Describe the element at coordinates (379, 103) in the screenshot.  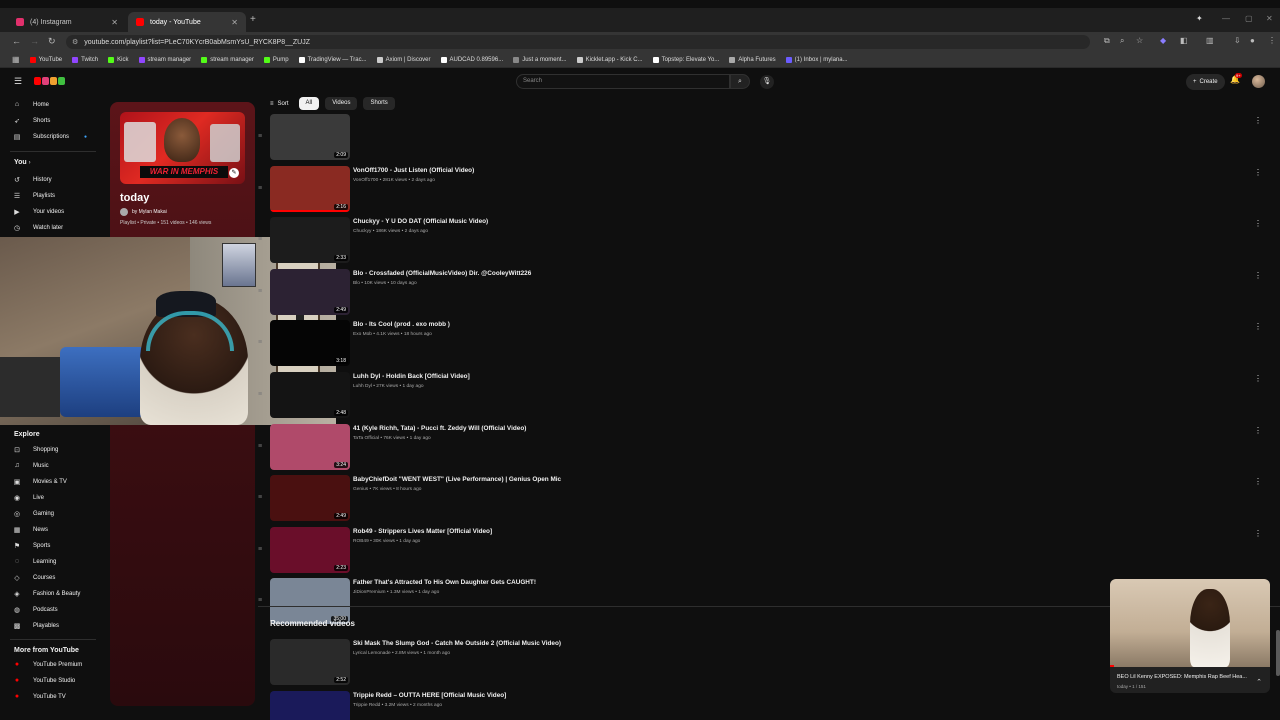
I see `chip-shorts: Shorts` at that location.